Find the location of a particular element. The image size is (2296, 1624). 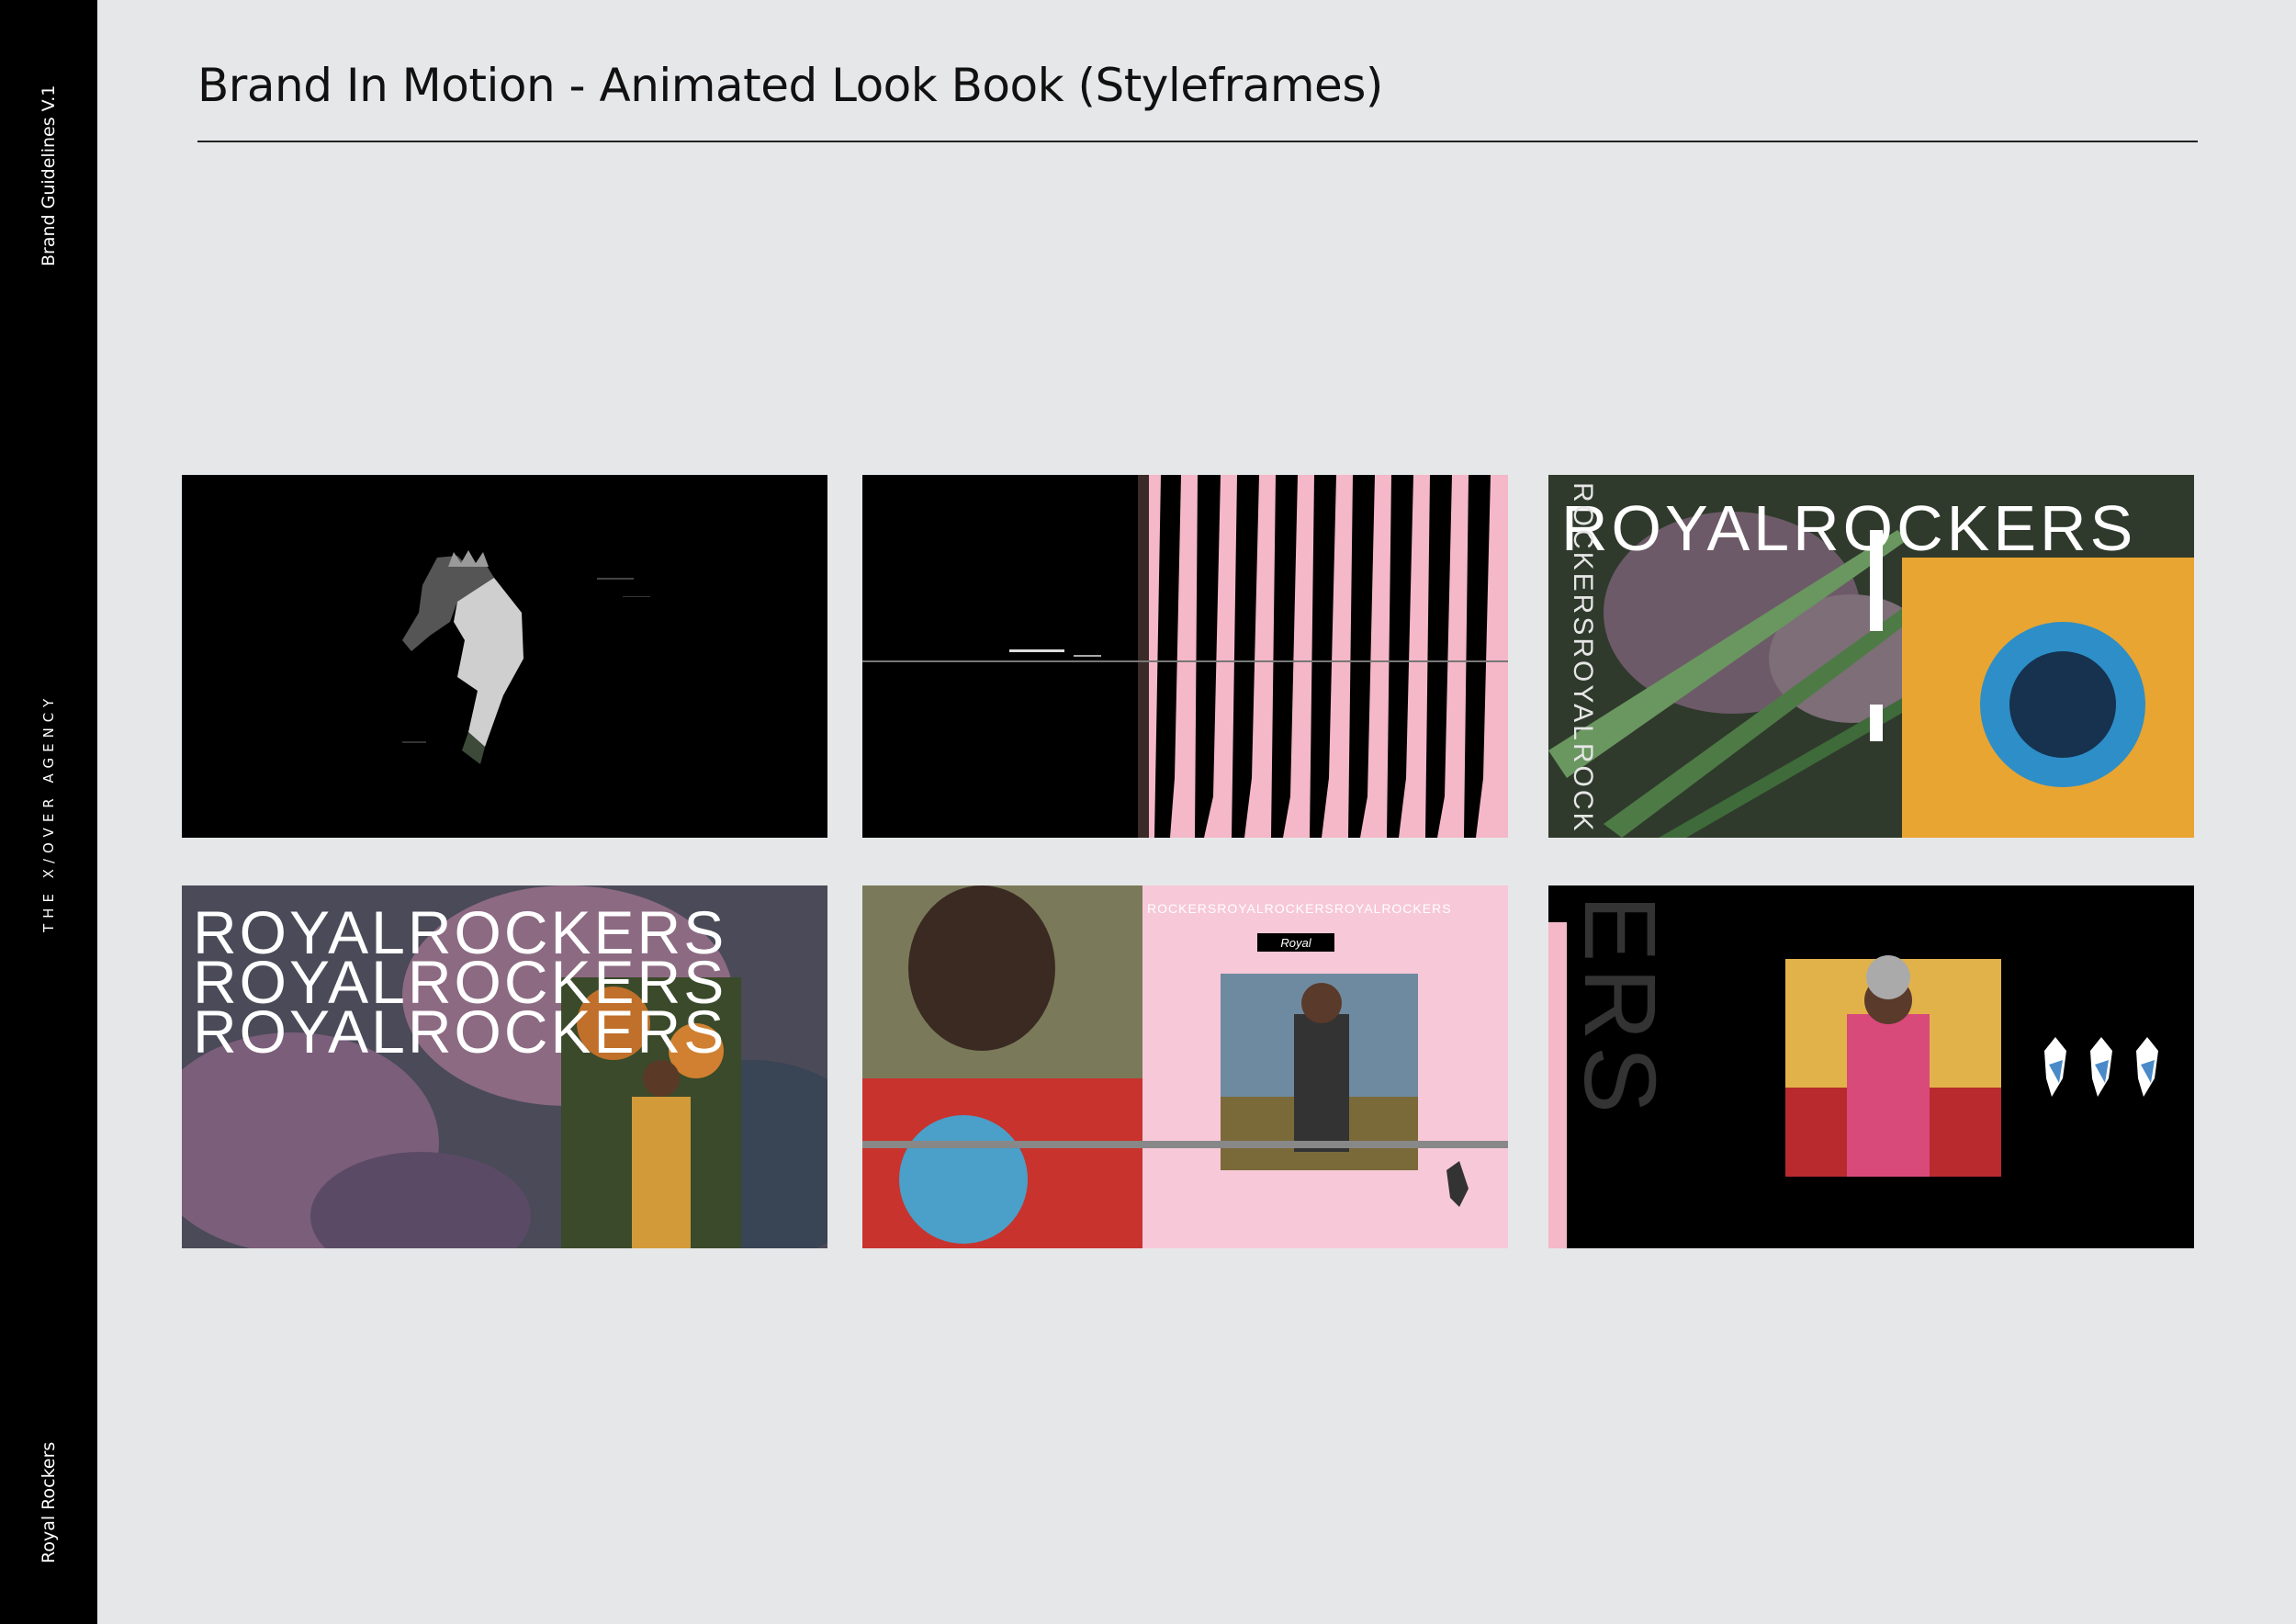

styleframe-5-pattern-text: ROCKERSROYALROCKERSROYALROCKERS is located at coordinates (1300, 908).